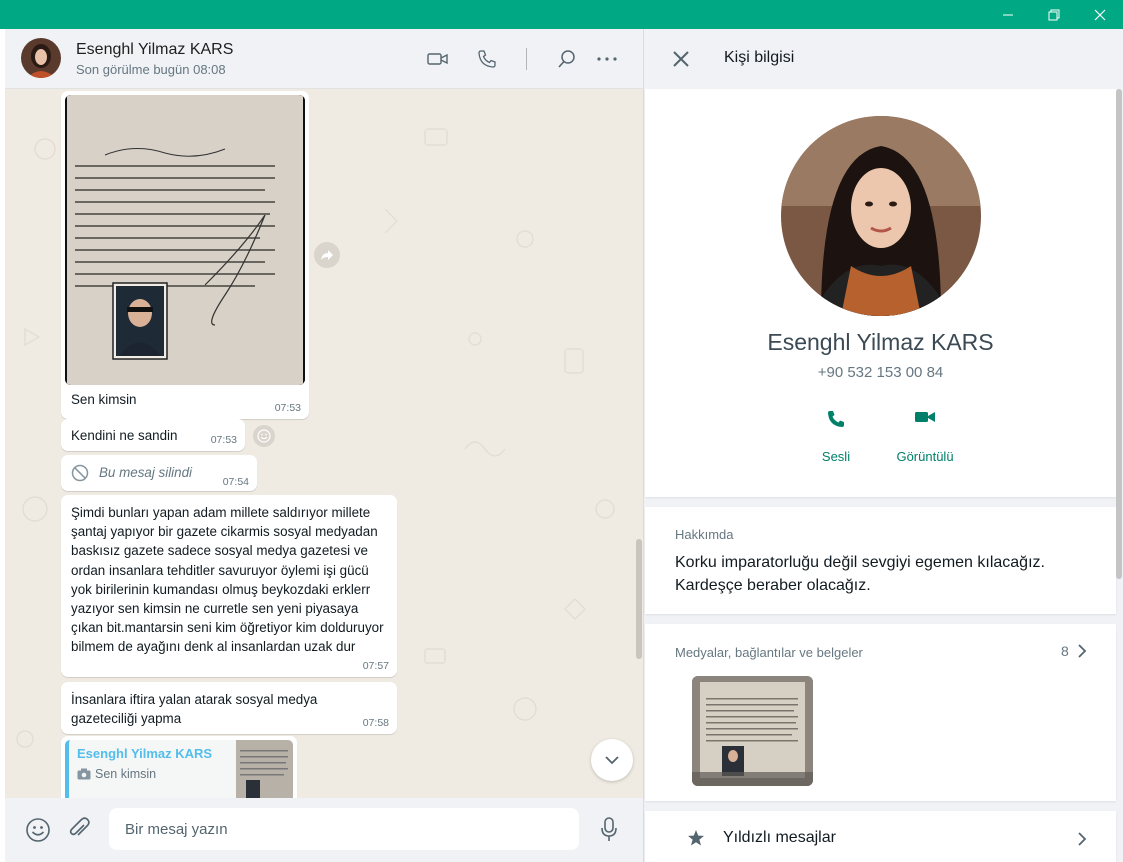 The width and height of the screenshot is (1123, 862). I want to click on message-text: Kendini ne sandin, so click(124, 435).